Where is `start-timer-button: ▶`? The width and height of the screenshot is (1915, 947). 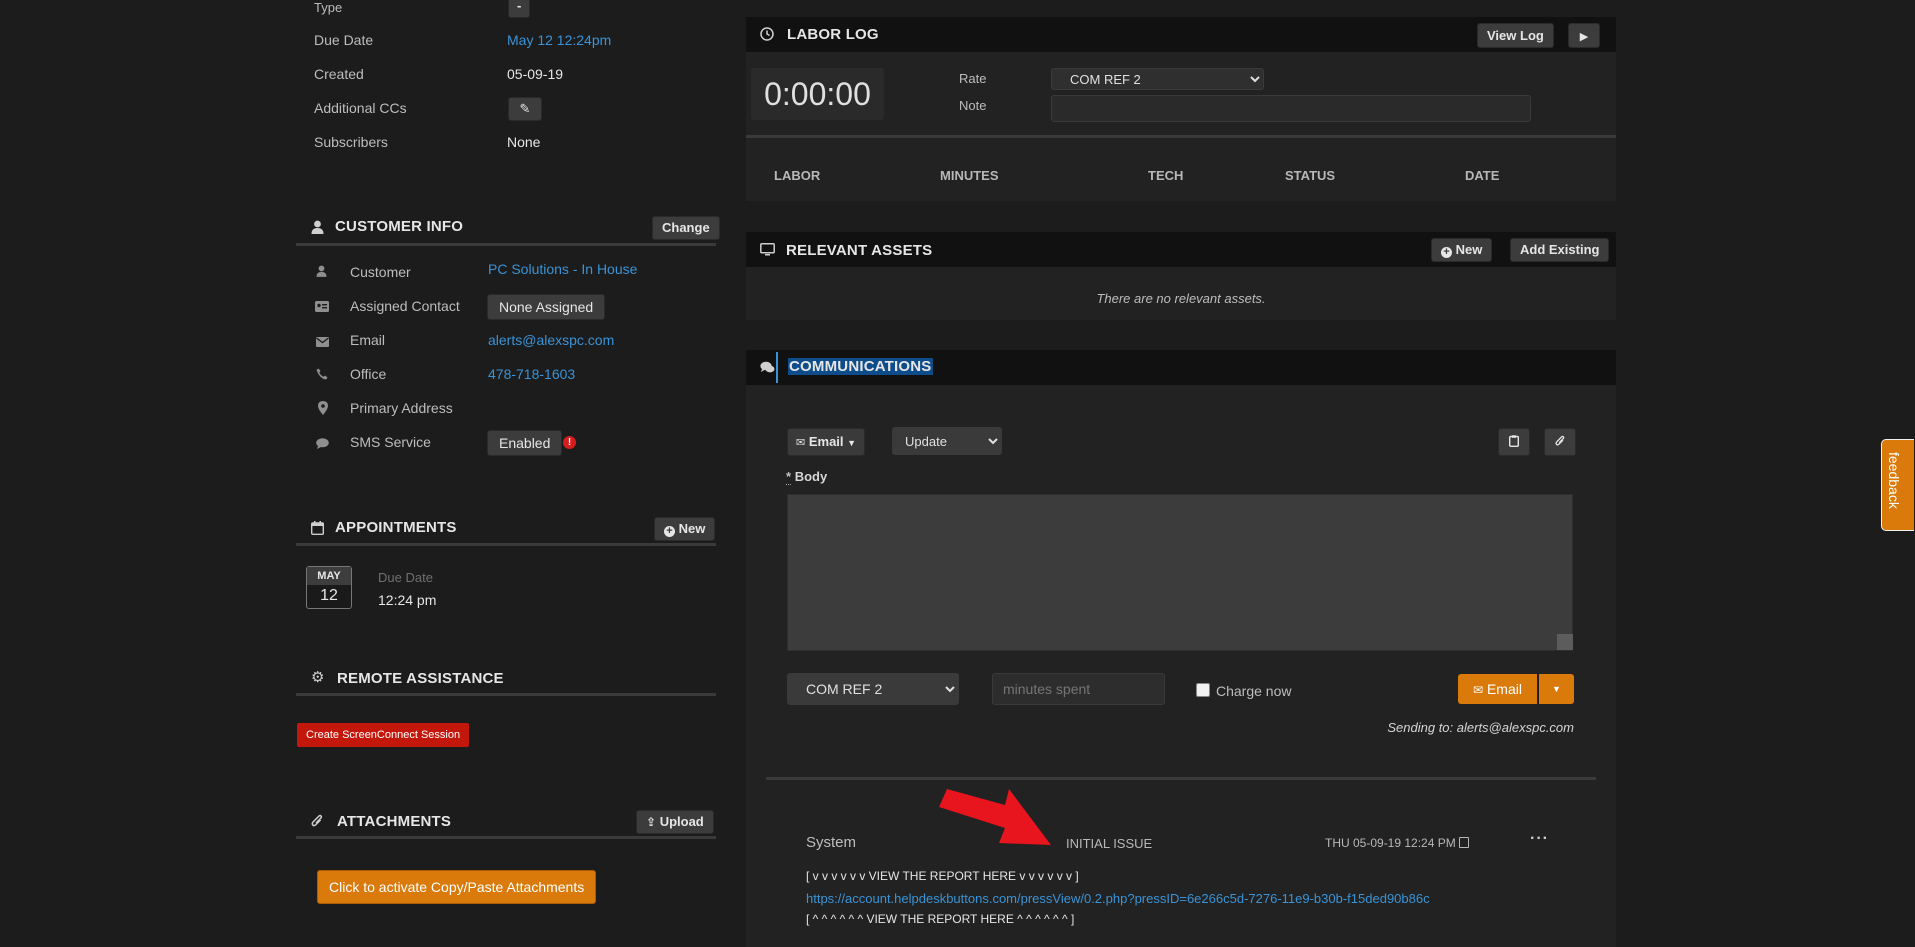 start-timer-button: ▶ is located at coordinates (1584, 35).